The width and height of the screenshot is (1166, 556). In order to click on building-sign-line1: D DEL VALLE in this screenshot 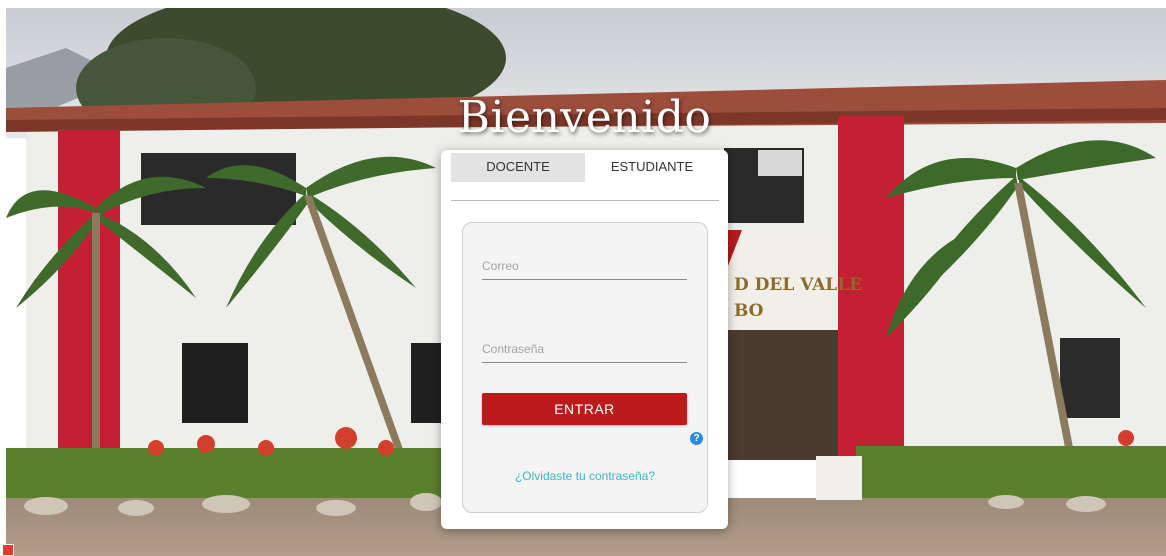, I will do `click(798, 285)`.